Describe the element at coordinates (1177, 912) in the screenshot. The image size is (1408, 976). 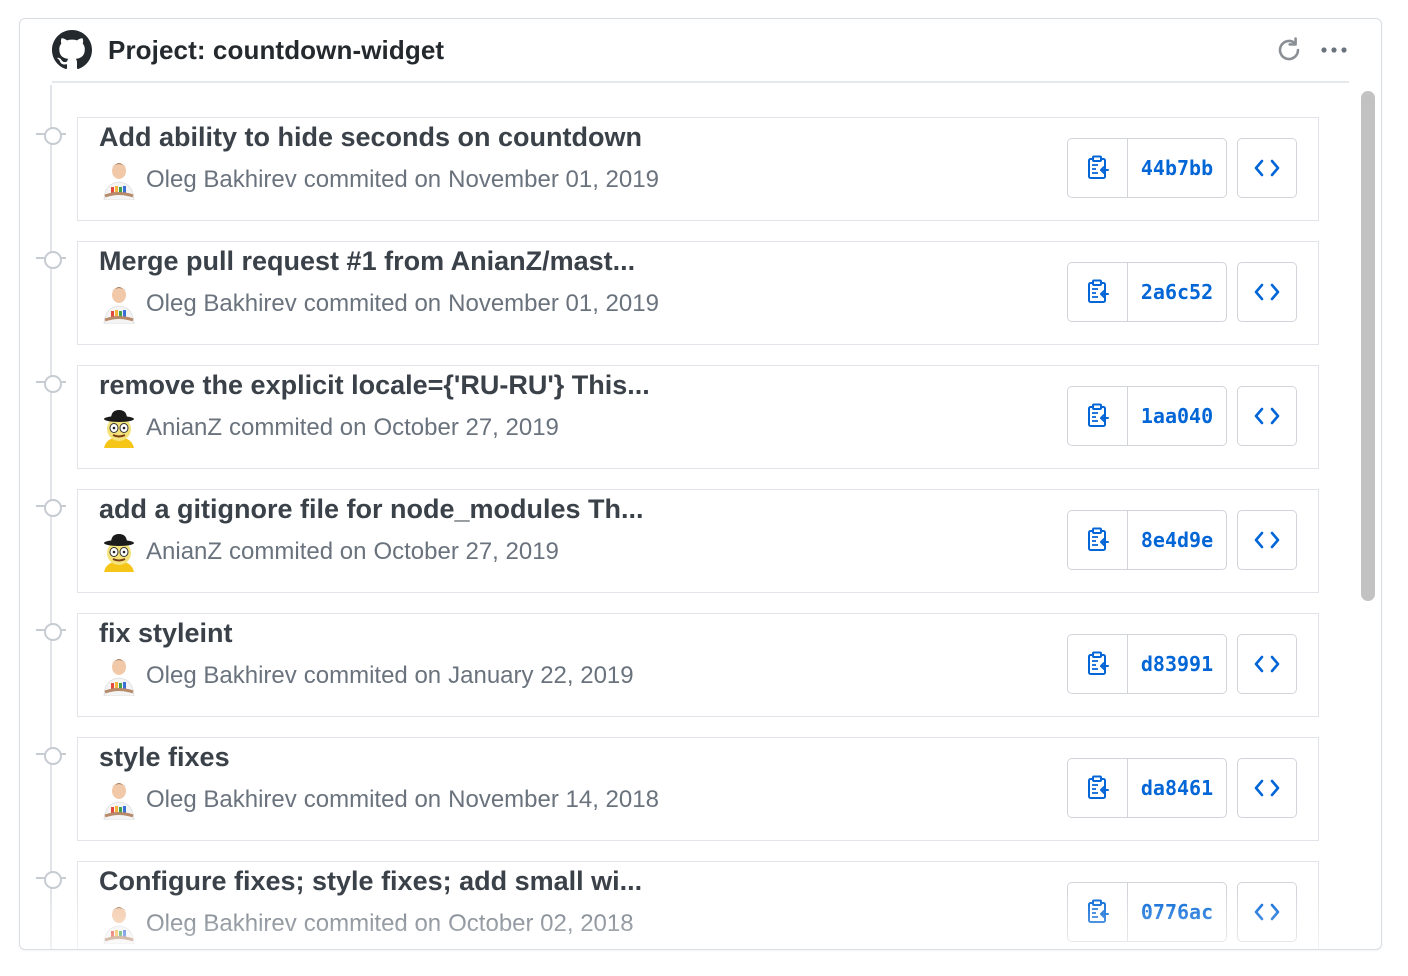
I see `commit-sha-button: 0776ac` at that location.